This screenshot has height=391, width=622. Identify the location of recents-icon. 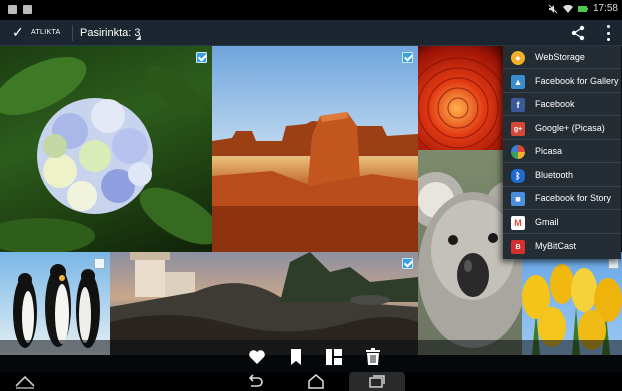
(377, 381).